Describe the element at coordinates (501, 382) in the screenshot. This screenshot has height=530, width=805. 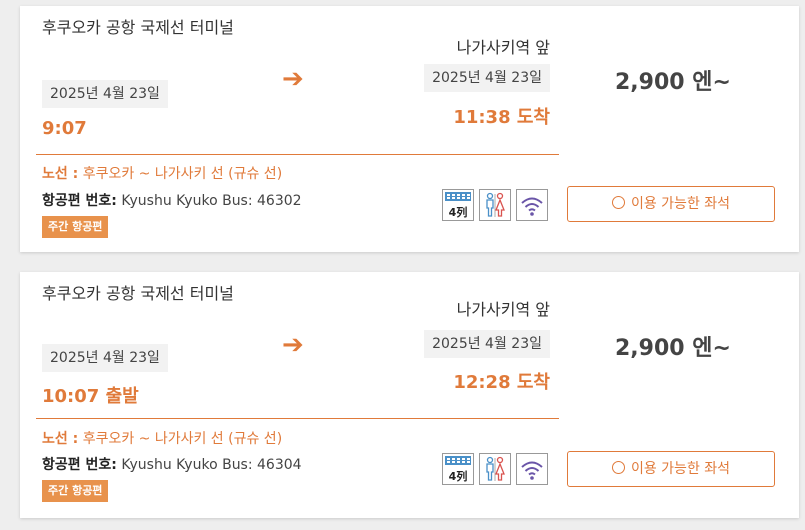
I see `arrival-time: 12:28 도착` at that location.